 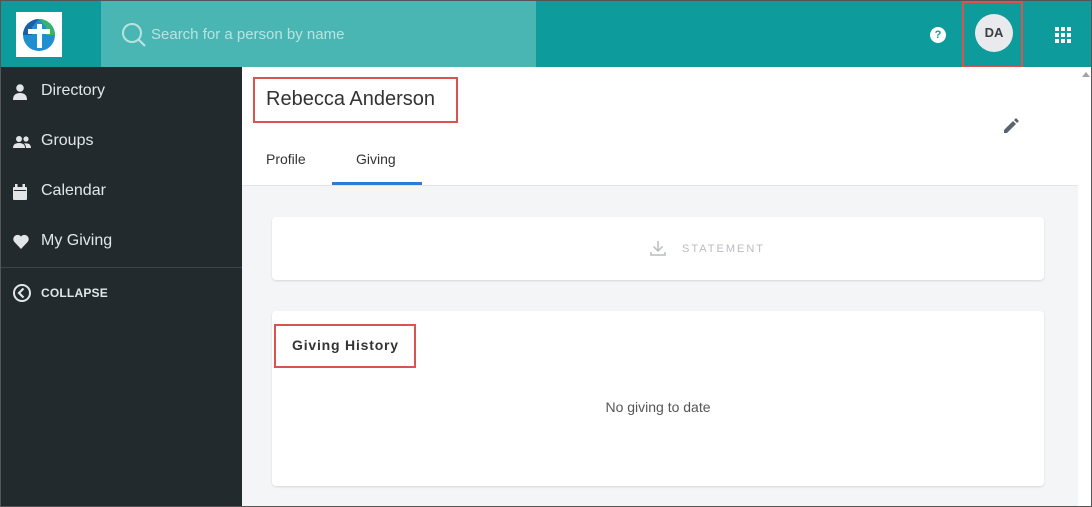 What do you see at coordinates (21, 92) in the screenshot?
I see `person-icon` at bounding box center [21, 92].